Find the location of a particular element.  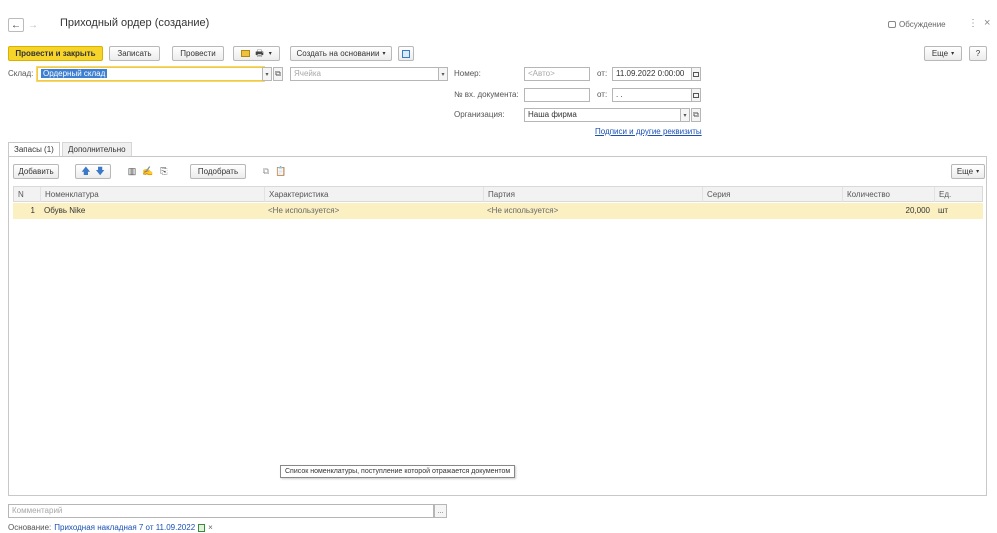

tab-stocks-label: Запасы (1) is located at coordinates (34, 149).